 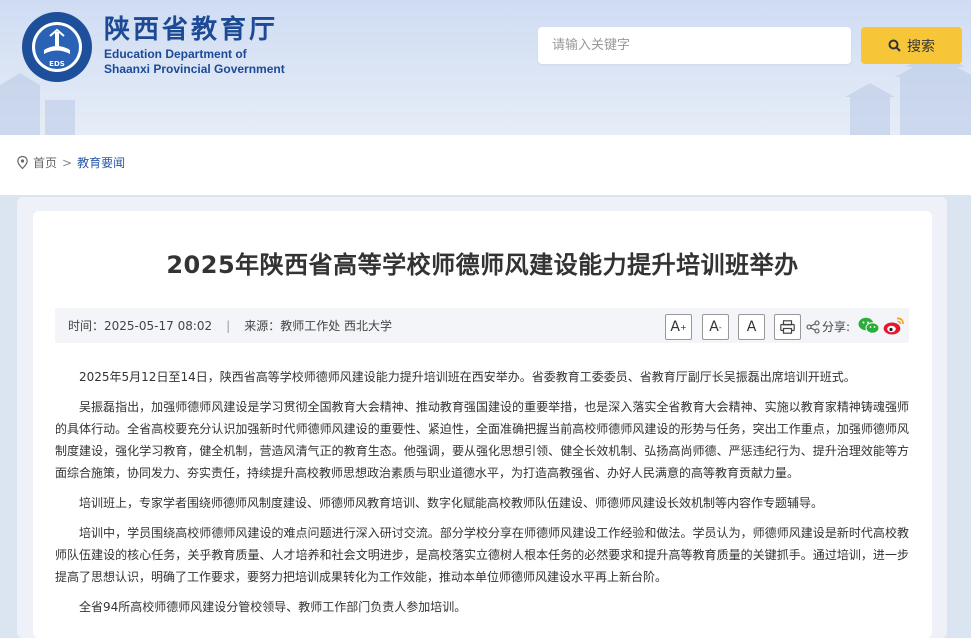 What do you see at coordinates (336, 326) in the screenshot?
I see `source-value: 教师工作处 西北大学` at bounding box center [336, 326].